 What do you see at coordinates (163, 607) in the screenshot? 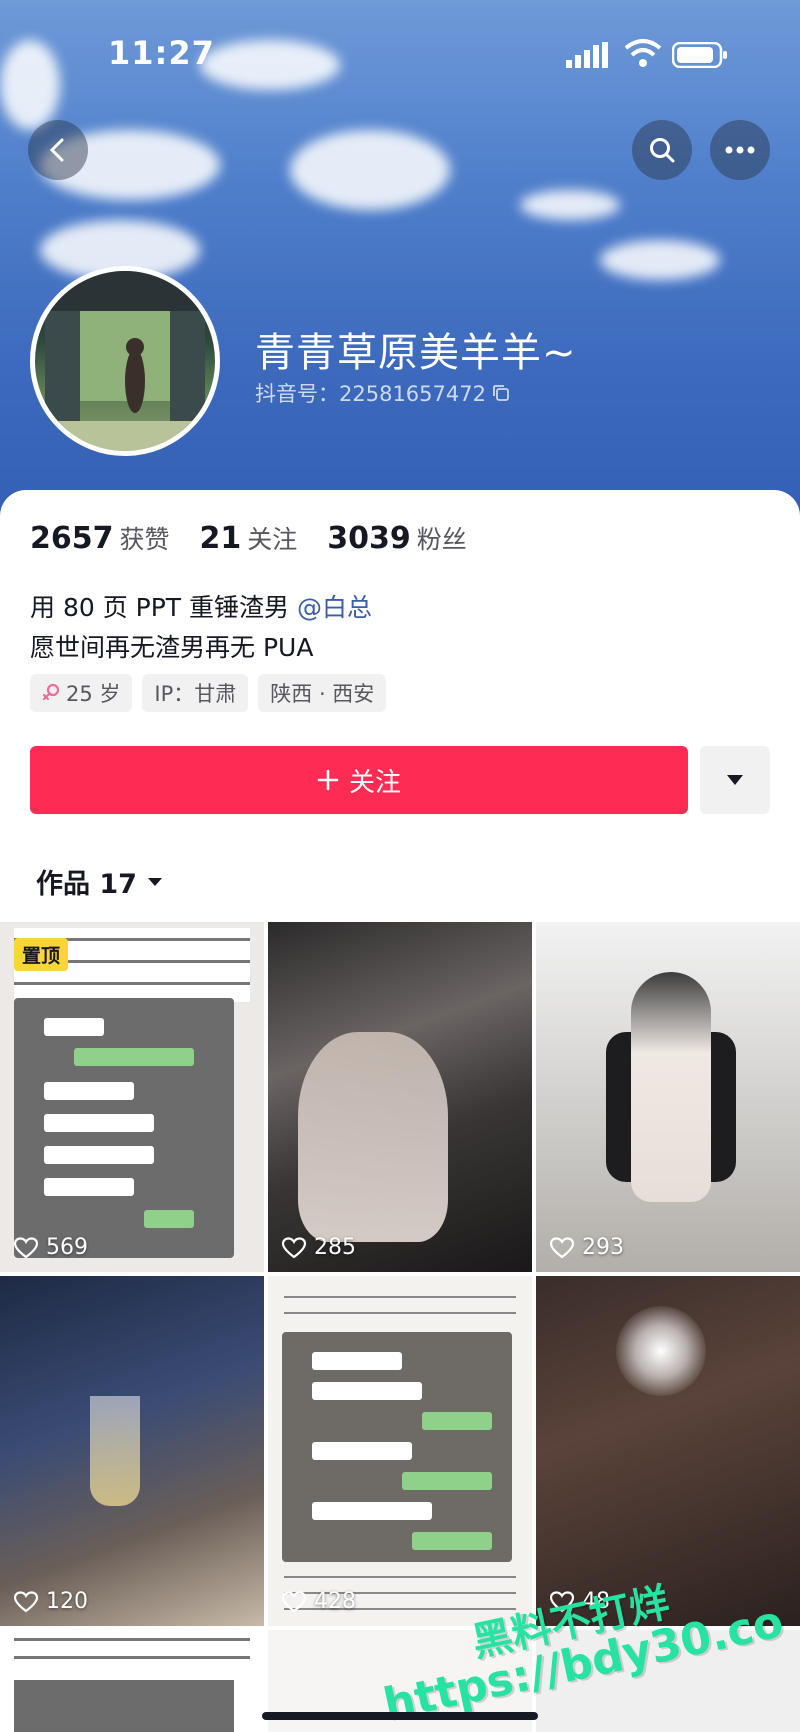
I see `bio-line-1-text: 用 80 页 PPT 重锤渣男` at bounding box center [163, 607].